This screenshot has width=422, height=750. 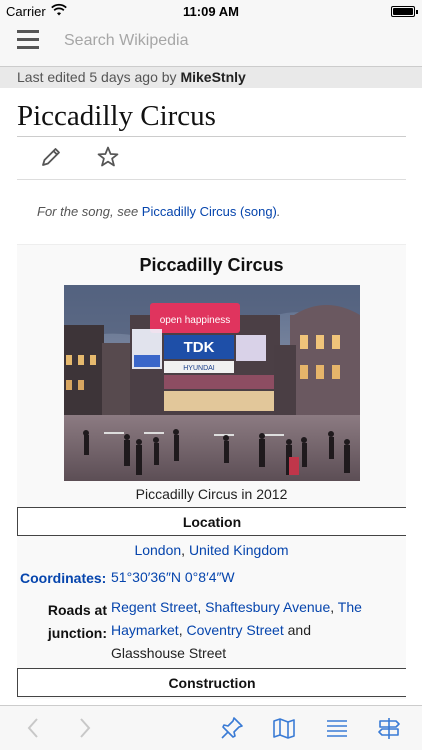 I want to click on status-bar: Carrier 11:09 AM, so click(x=211, y=11).